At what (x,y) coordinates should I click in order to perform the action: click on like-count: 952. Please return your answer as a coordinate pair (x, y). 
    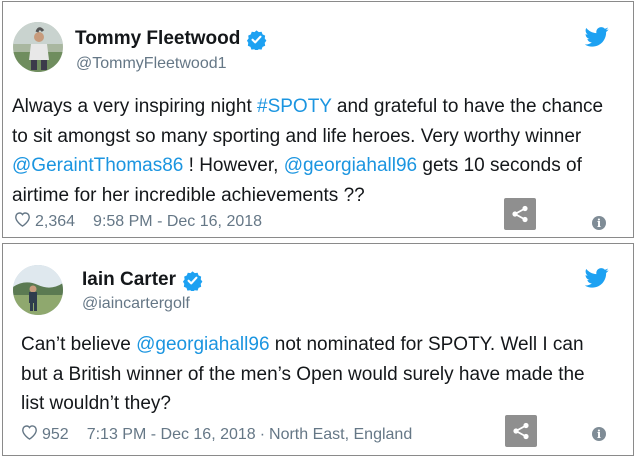
    Looking at the image, I should click on (55, 435).